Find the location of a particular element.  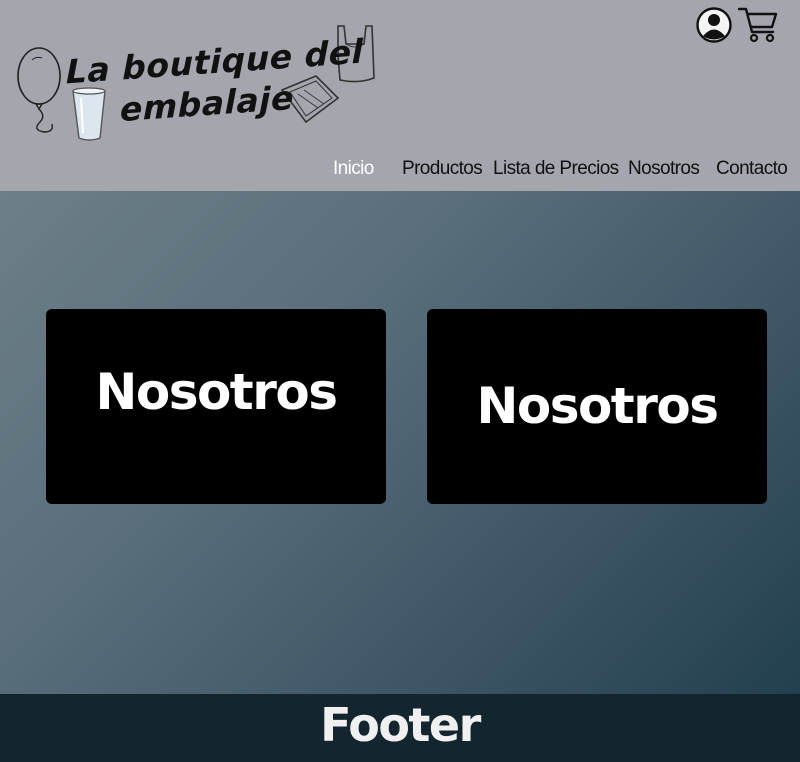

nav-item-lista-de-precios: Lista de Precios is located at coordinates (556, 169).